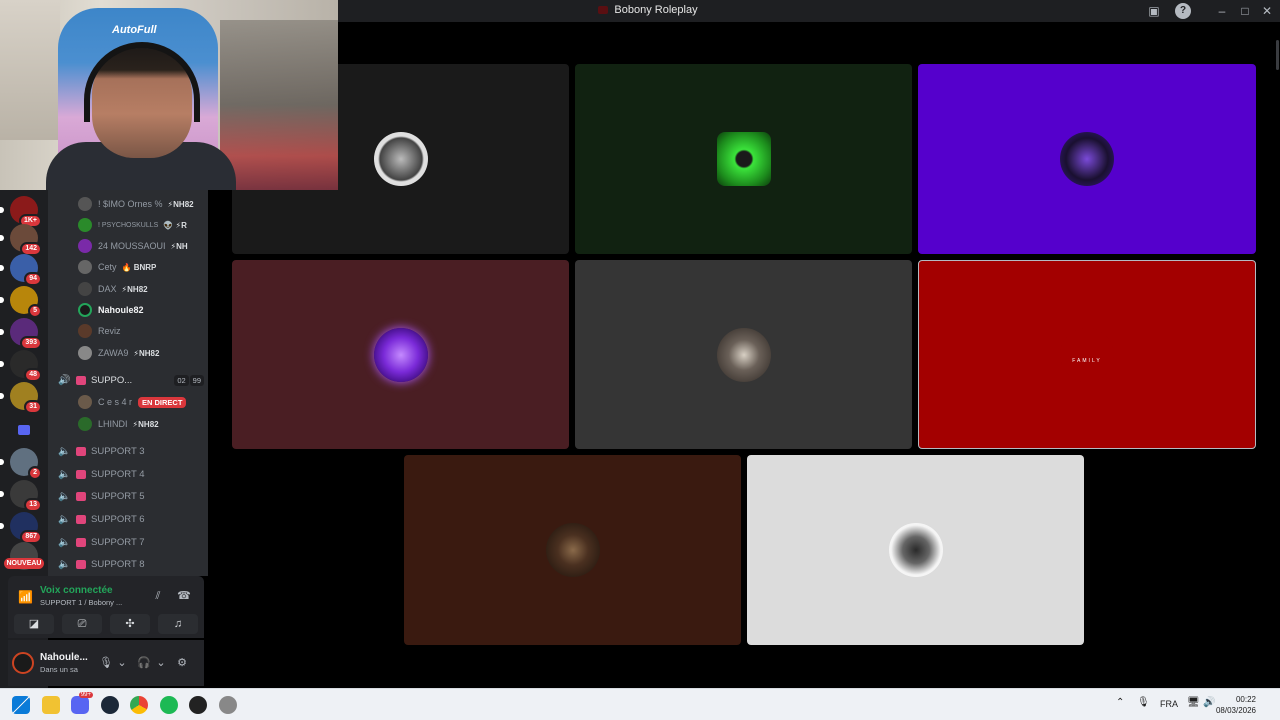 This screenshot has height=720, width=1280. I want to click on activities-button: ✣, so click(130, 624).